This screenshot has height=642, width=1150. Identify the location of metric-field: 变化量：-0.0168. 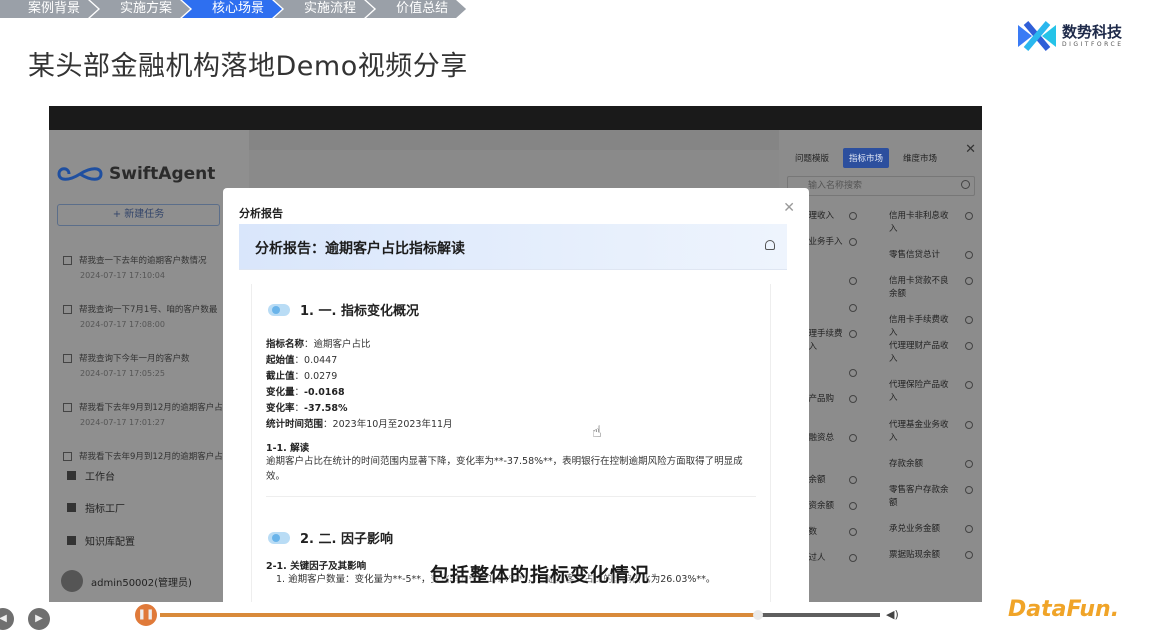
(305, 392).